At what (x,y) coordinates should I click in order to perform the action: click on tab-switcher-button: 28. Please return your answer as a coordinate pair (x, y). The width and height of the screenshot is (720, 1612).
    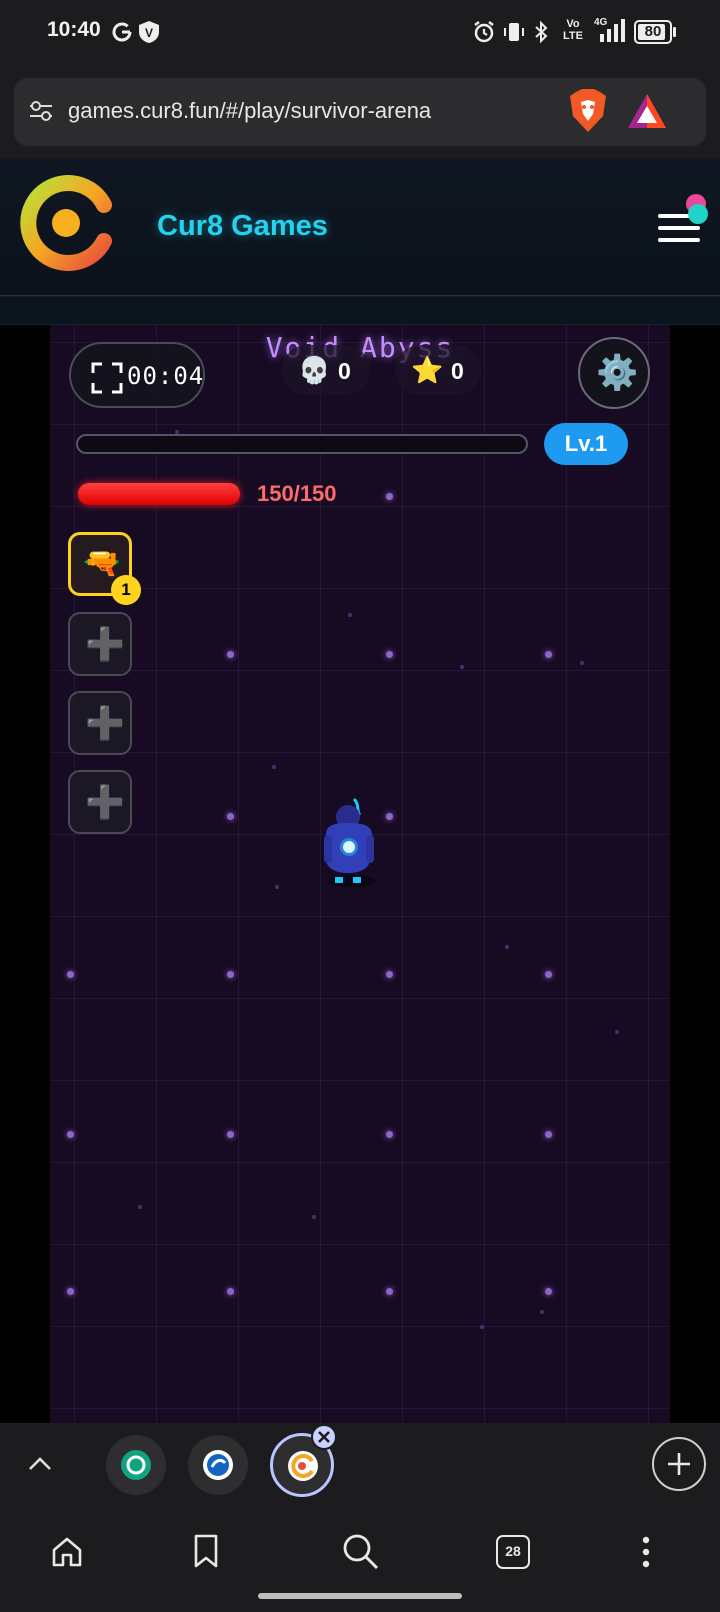
    Looking at the image, I should click on (513, 1552).